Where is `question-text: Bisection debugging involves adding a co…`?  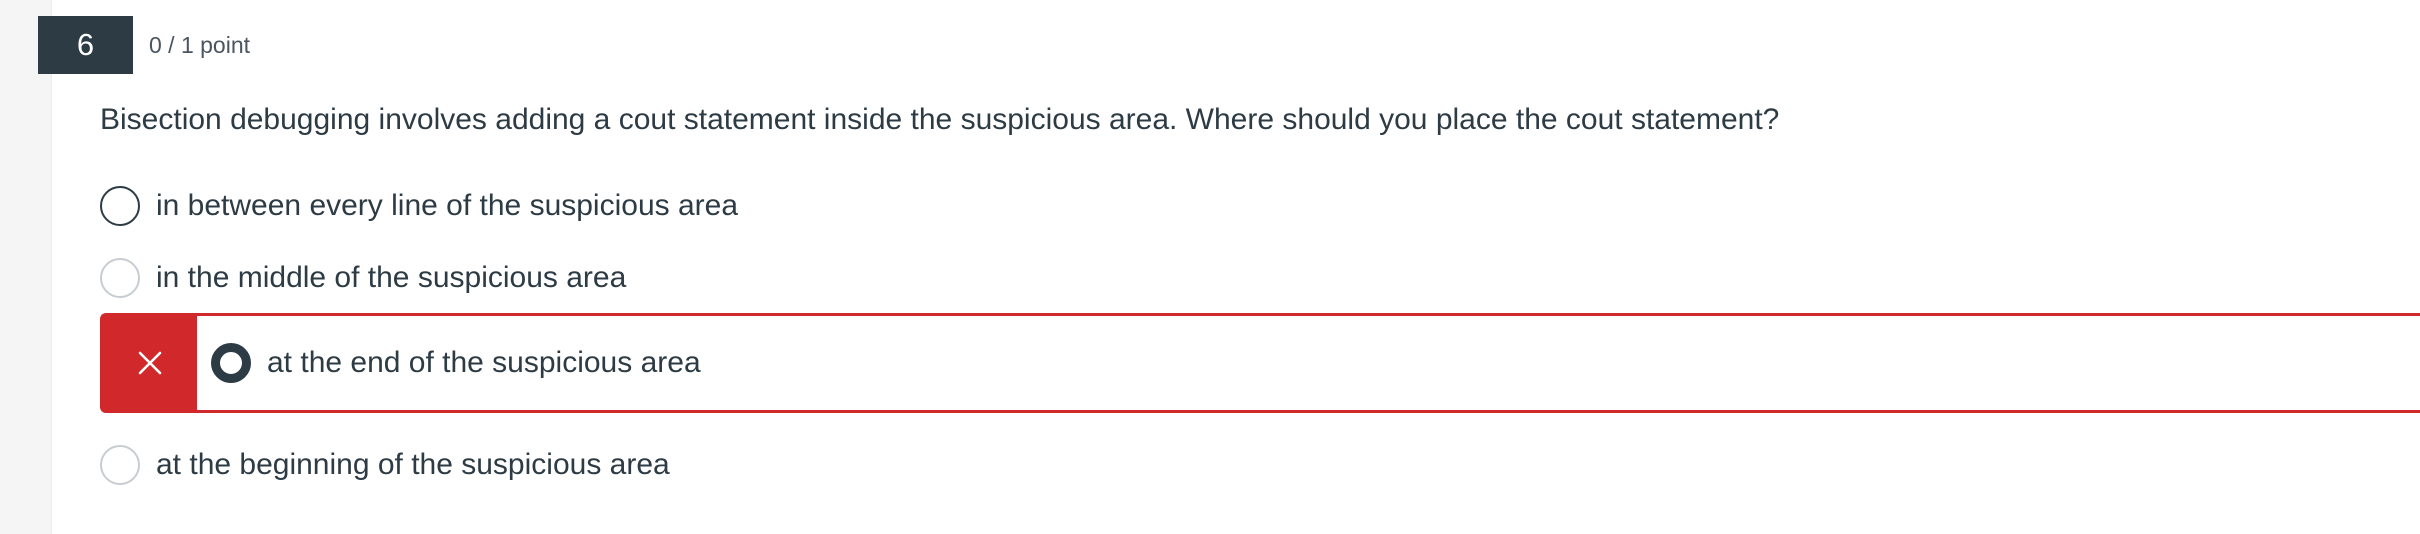
question-text: Bisection debugging involves adding a co… is located at coordinates (940, 119).